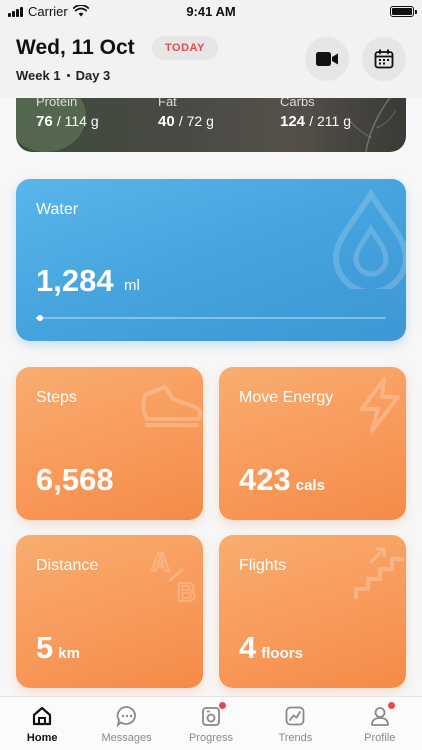 The height and width of the screenshot is (750, 422). What do you see at coordinates (293, 121) in the screenshot?
I see `macro-value: 124` at bounding box center [293, 121].